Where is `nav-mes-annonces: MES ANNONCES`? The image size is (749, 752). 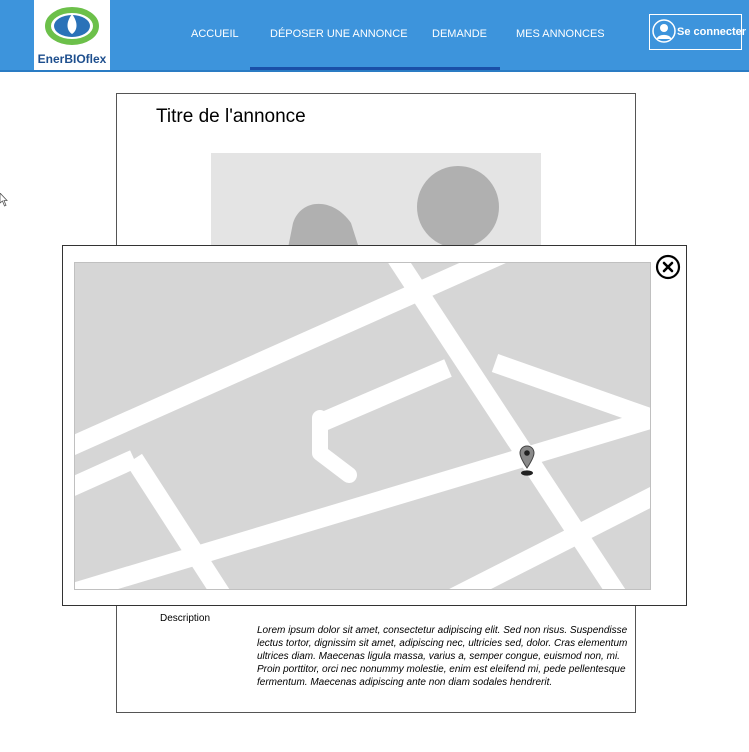 nav-mes-annonces: MES ANNONCES is located at coordinates (560, 34).